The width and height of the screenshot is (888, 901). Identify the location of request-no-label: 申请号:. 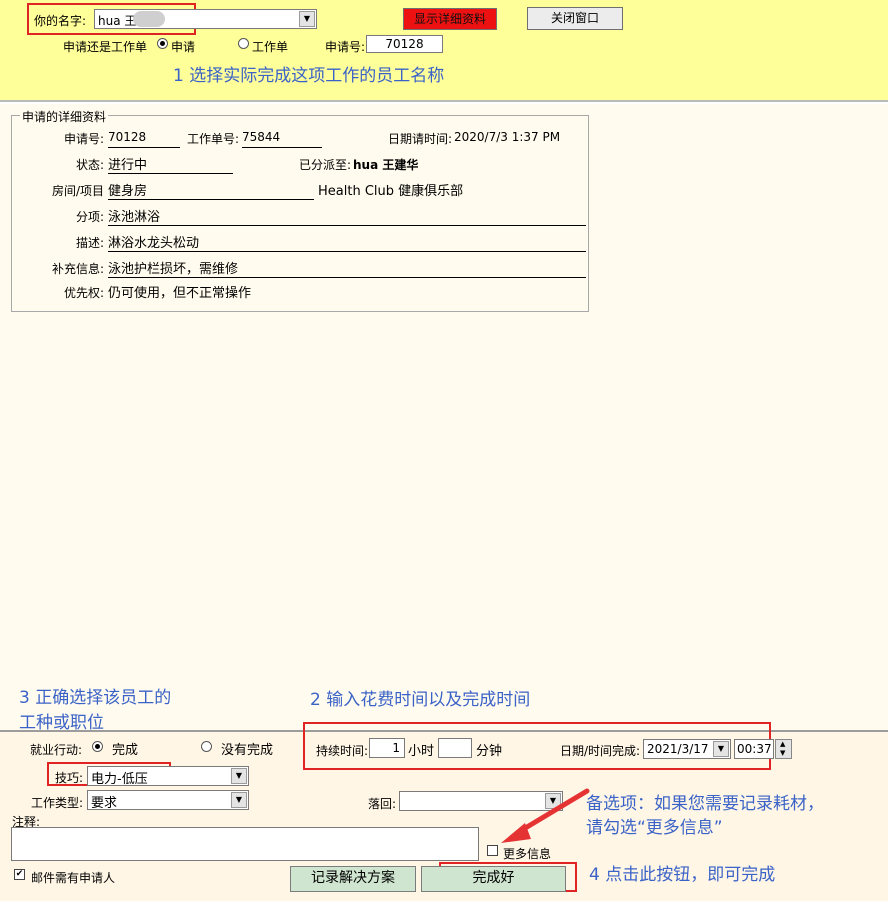
(345, 47).